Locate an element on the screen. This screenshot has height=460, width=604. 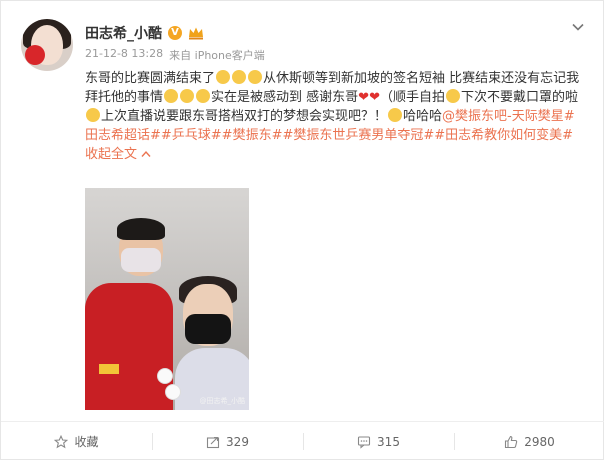
post-text-part: 实在是被感动到 感谢东哥 is located at coordinates (285, 97).